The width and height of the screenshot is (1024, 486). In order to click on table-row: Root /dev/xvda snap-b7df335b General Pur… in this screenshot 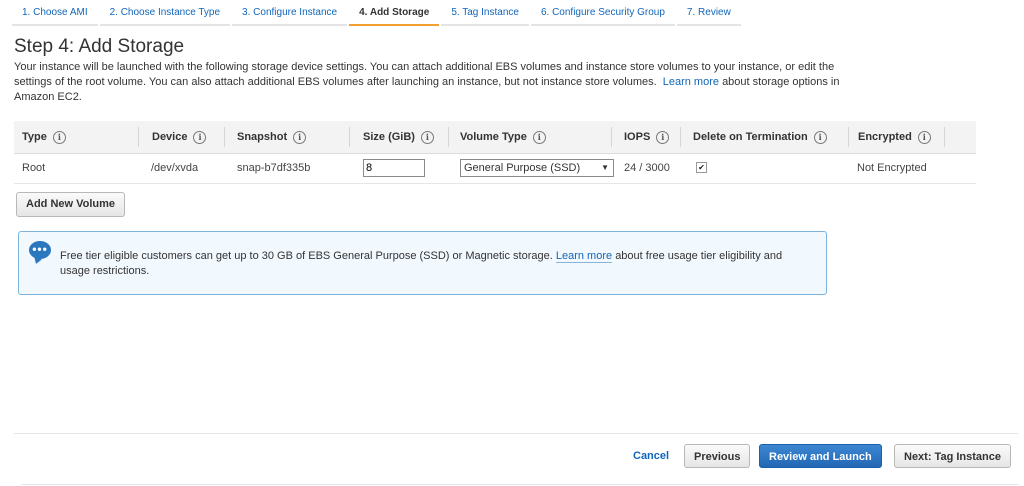, I will do `click(495, 169)`.